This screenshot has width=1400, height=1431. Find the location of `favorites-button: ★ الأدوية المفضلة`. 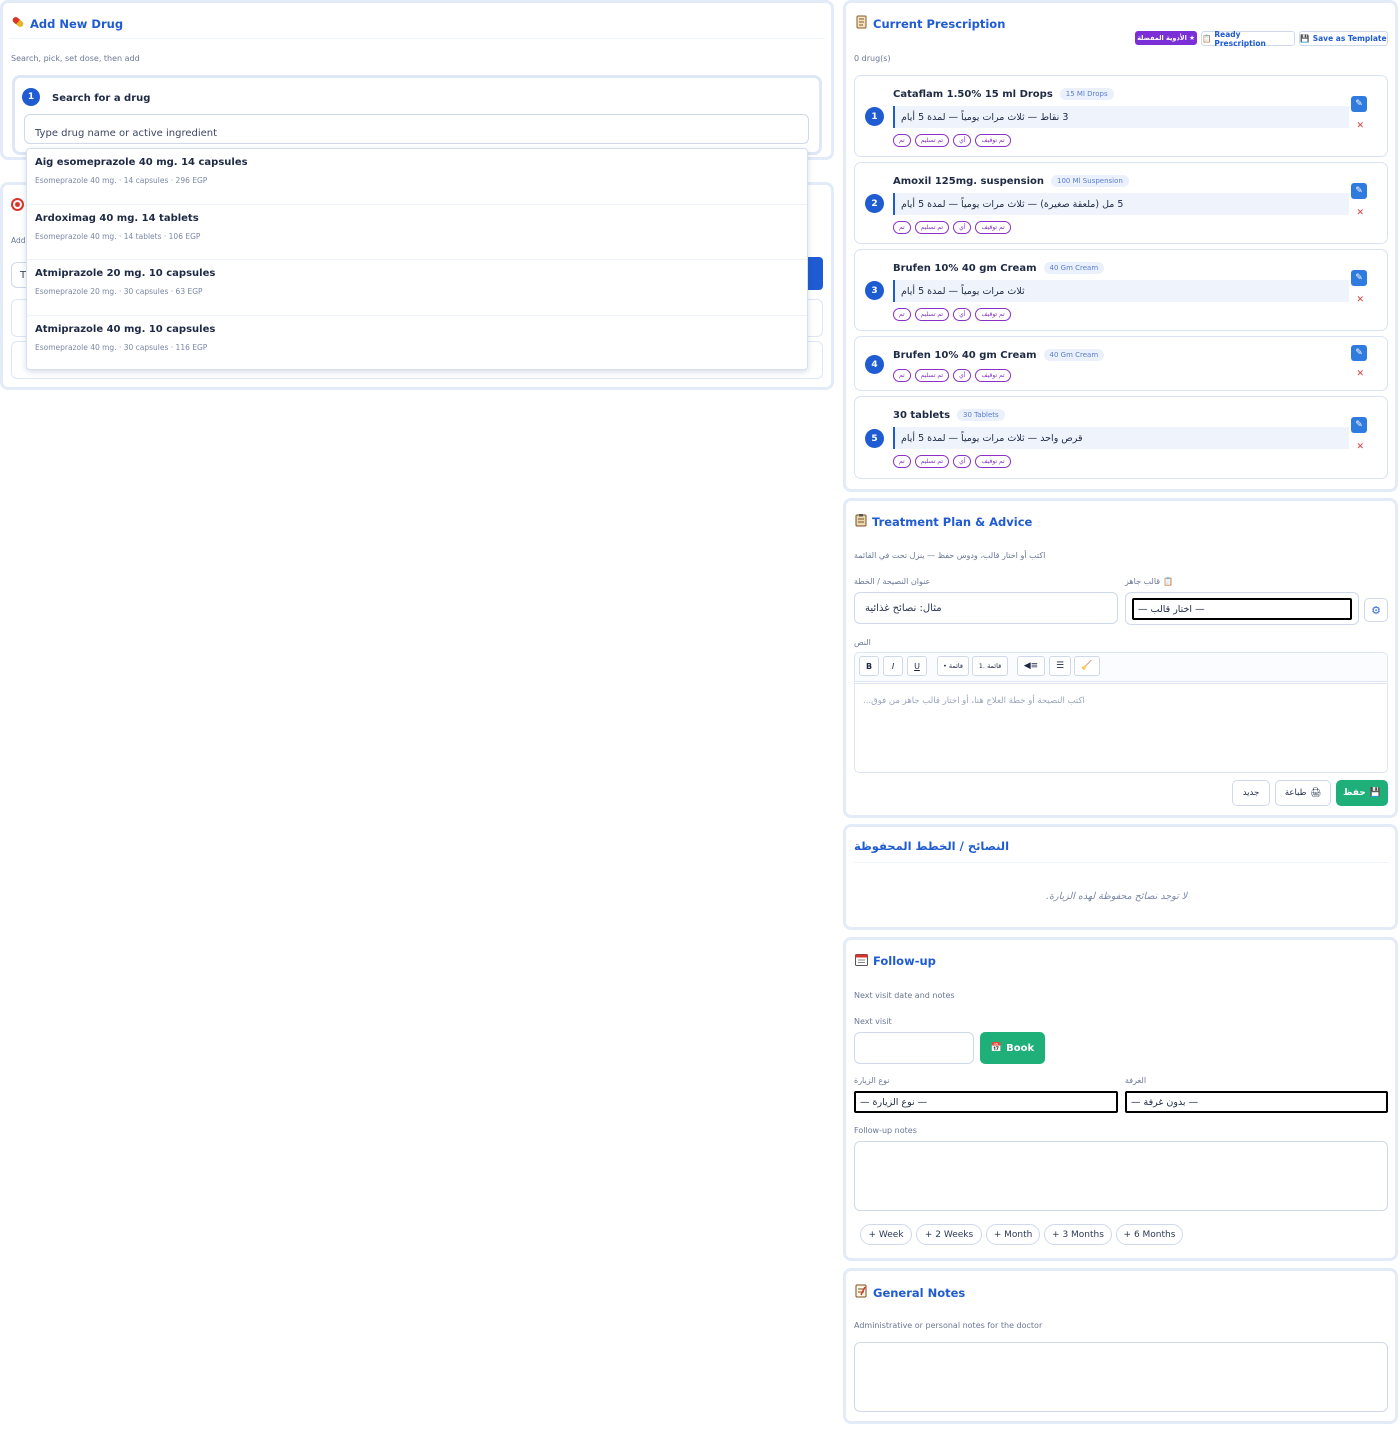

favorites-button: ★ الأدوية المفضلة is located at coordinates (1166, 38).